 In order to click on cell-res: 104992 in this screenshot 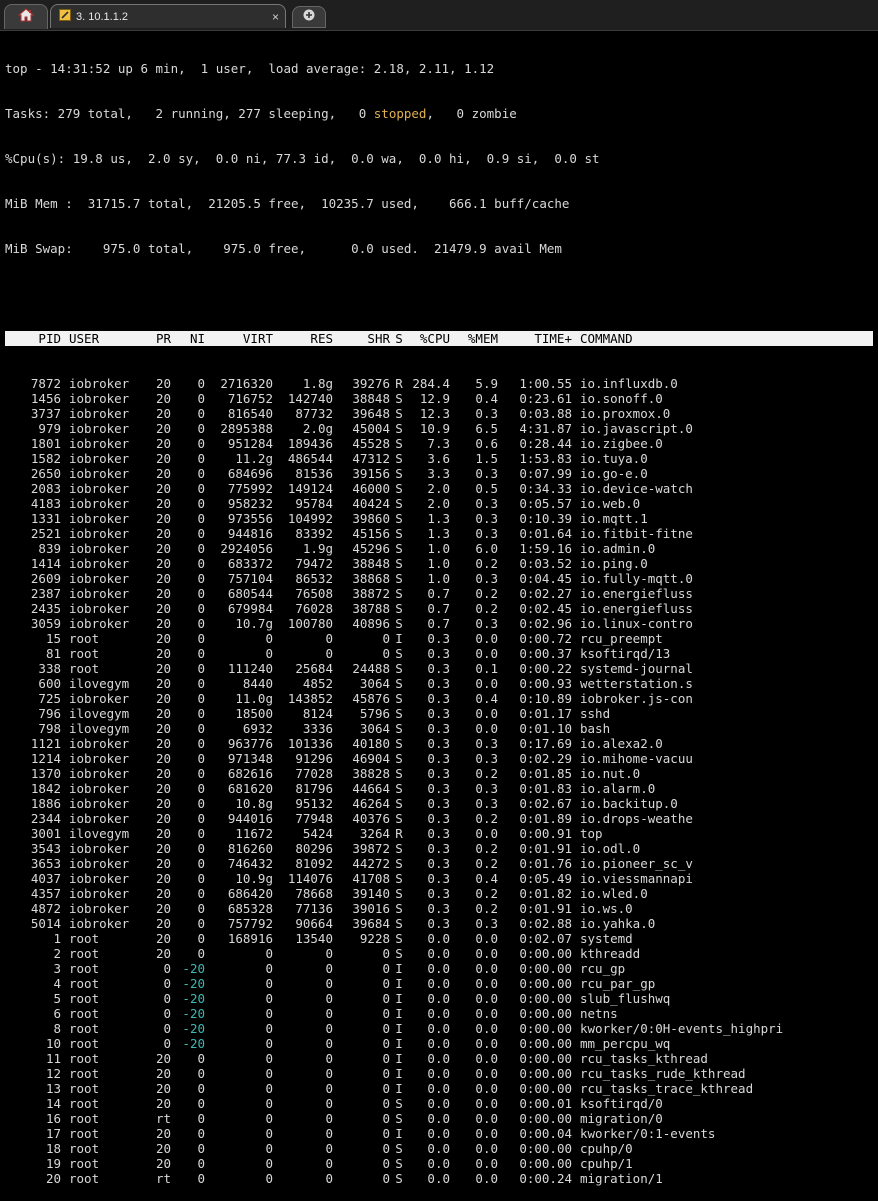, I will do `click(310, 518)`.